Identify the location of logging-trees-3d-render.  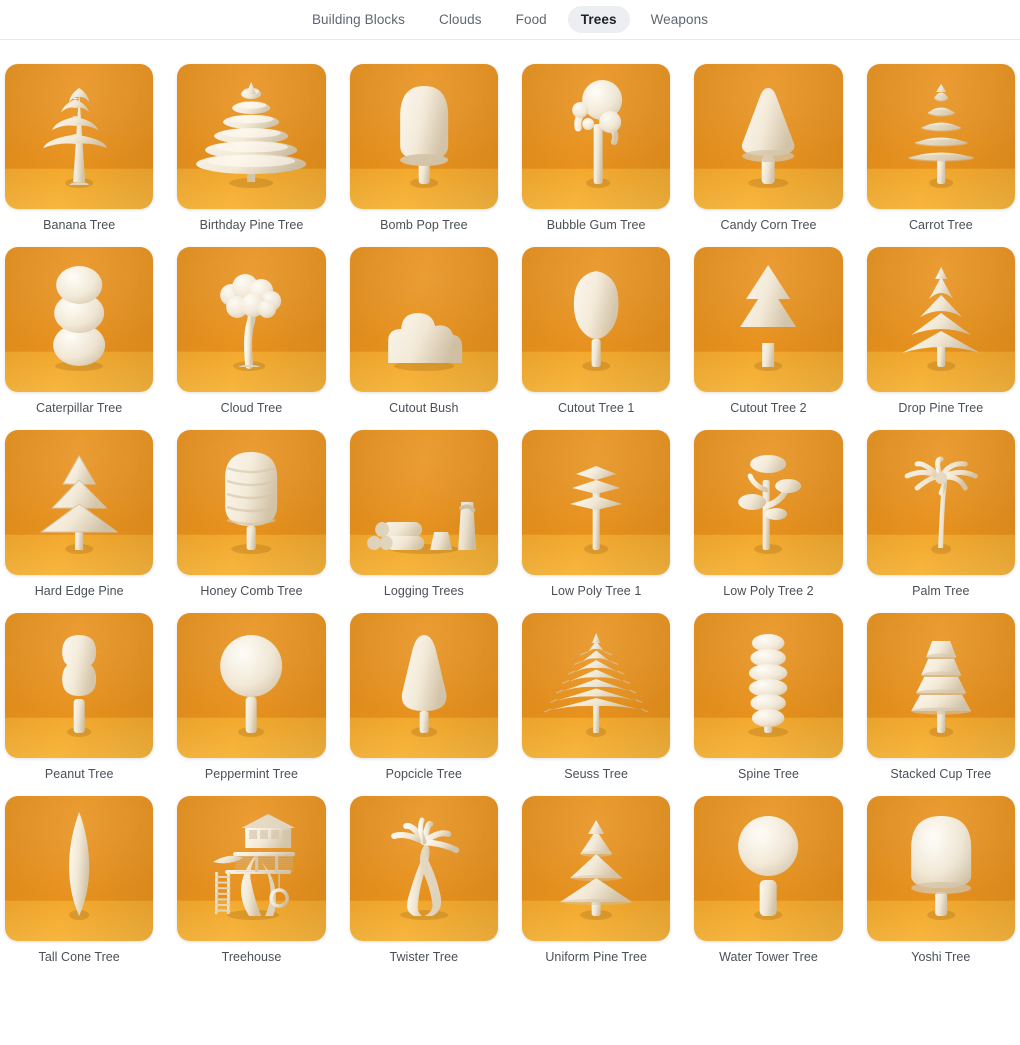
(424, 502).